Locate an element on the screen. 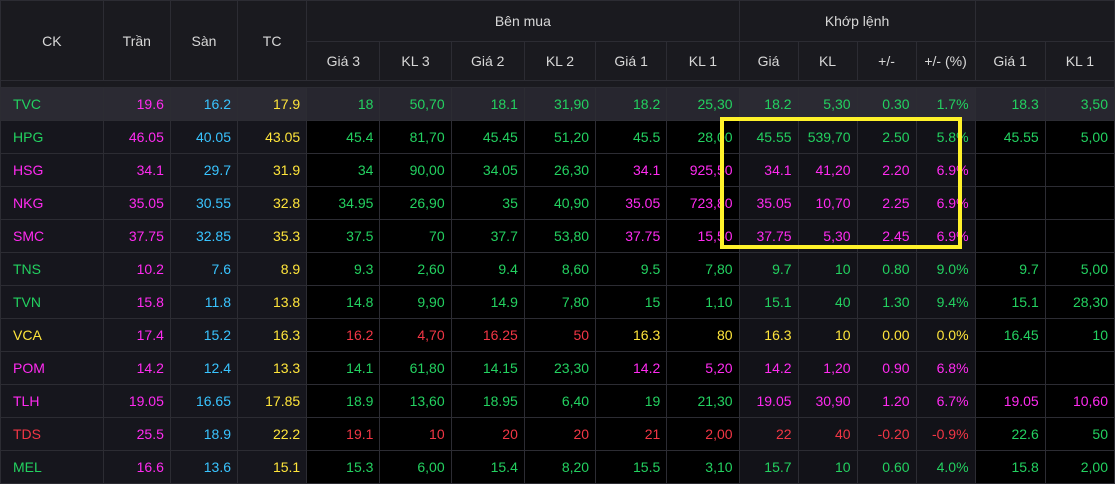 This screenshot has height=484, width=1115. reference-price-cell: 16.3 is located at coordinates (272, 335).